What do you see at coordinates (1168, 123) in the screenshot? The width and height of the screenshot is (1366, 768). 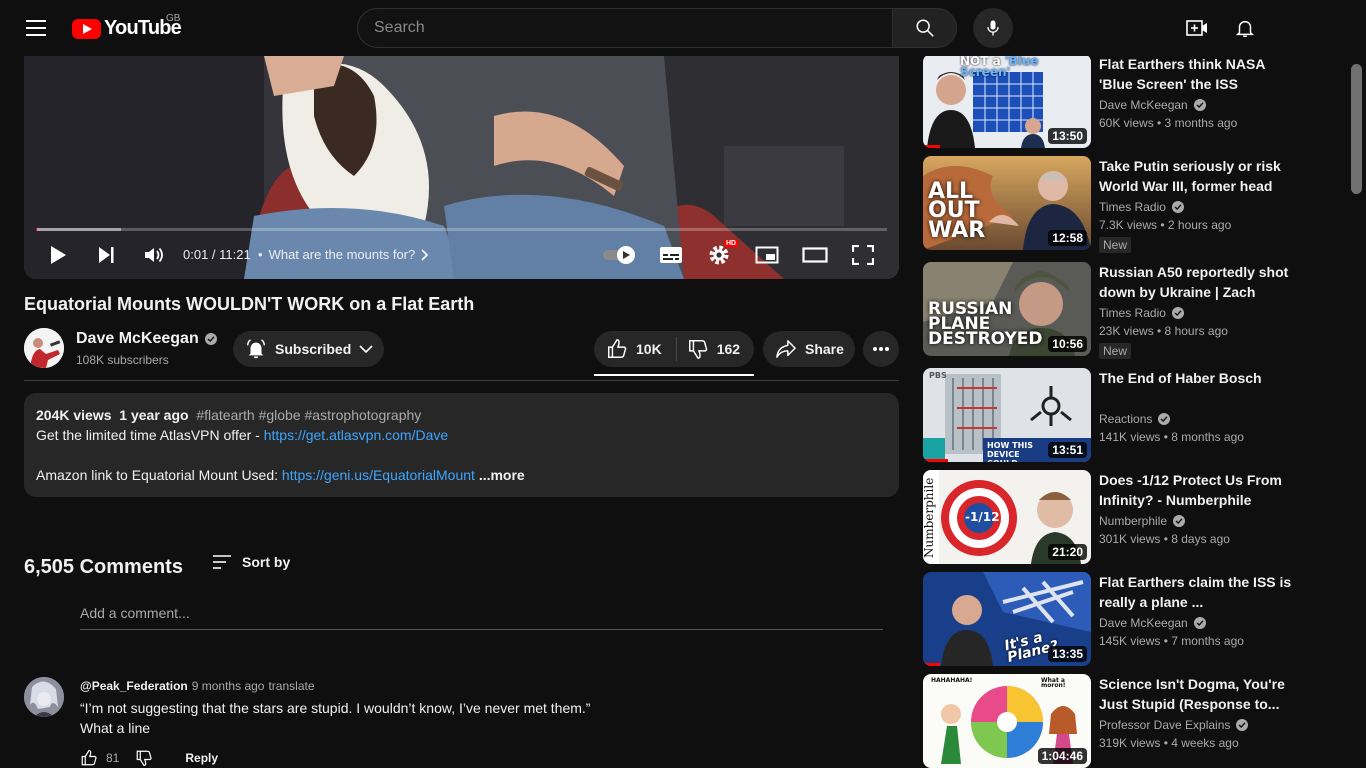 I see `video-meta: 60K views • 3 months ago` at bounding box center [1168, 123].